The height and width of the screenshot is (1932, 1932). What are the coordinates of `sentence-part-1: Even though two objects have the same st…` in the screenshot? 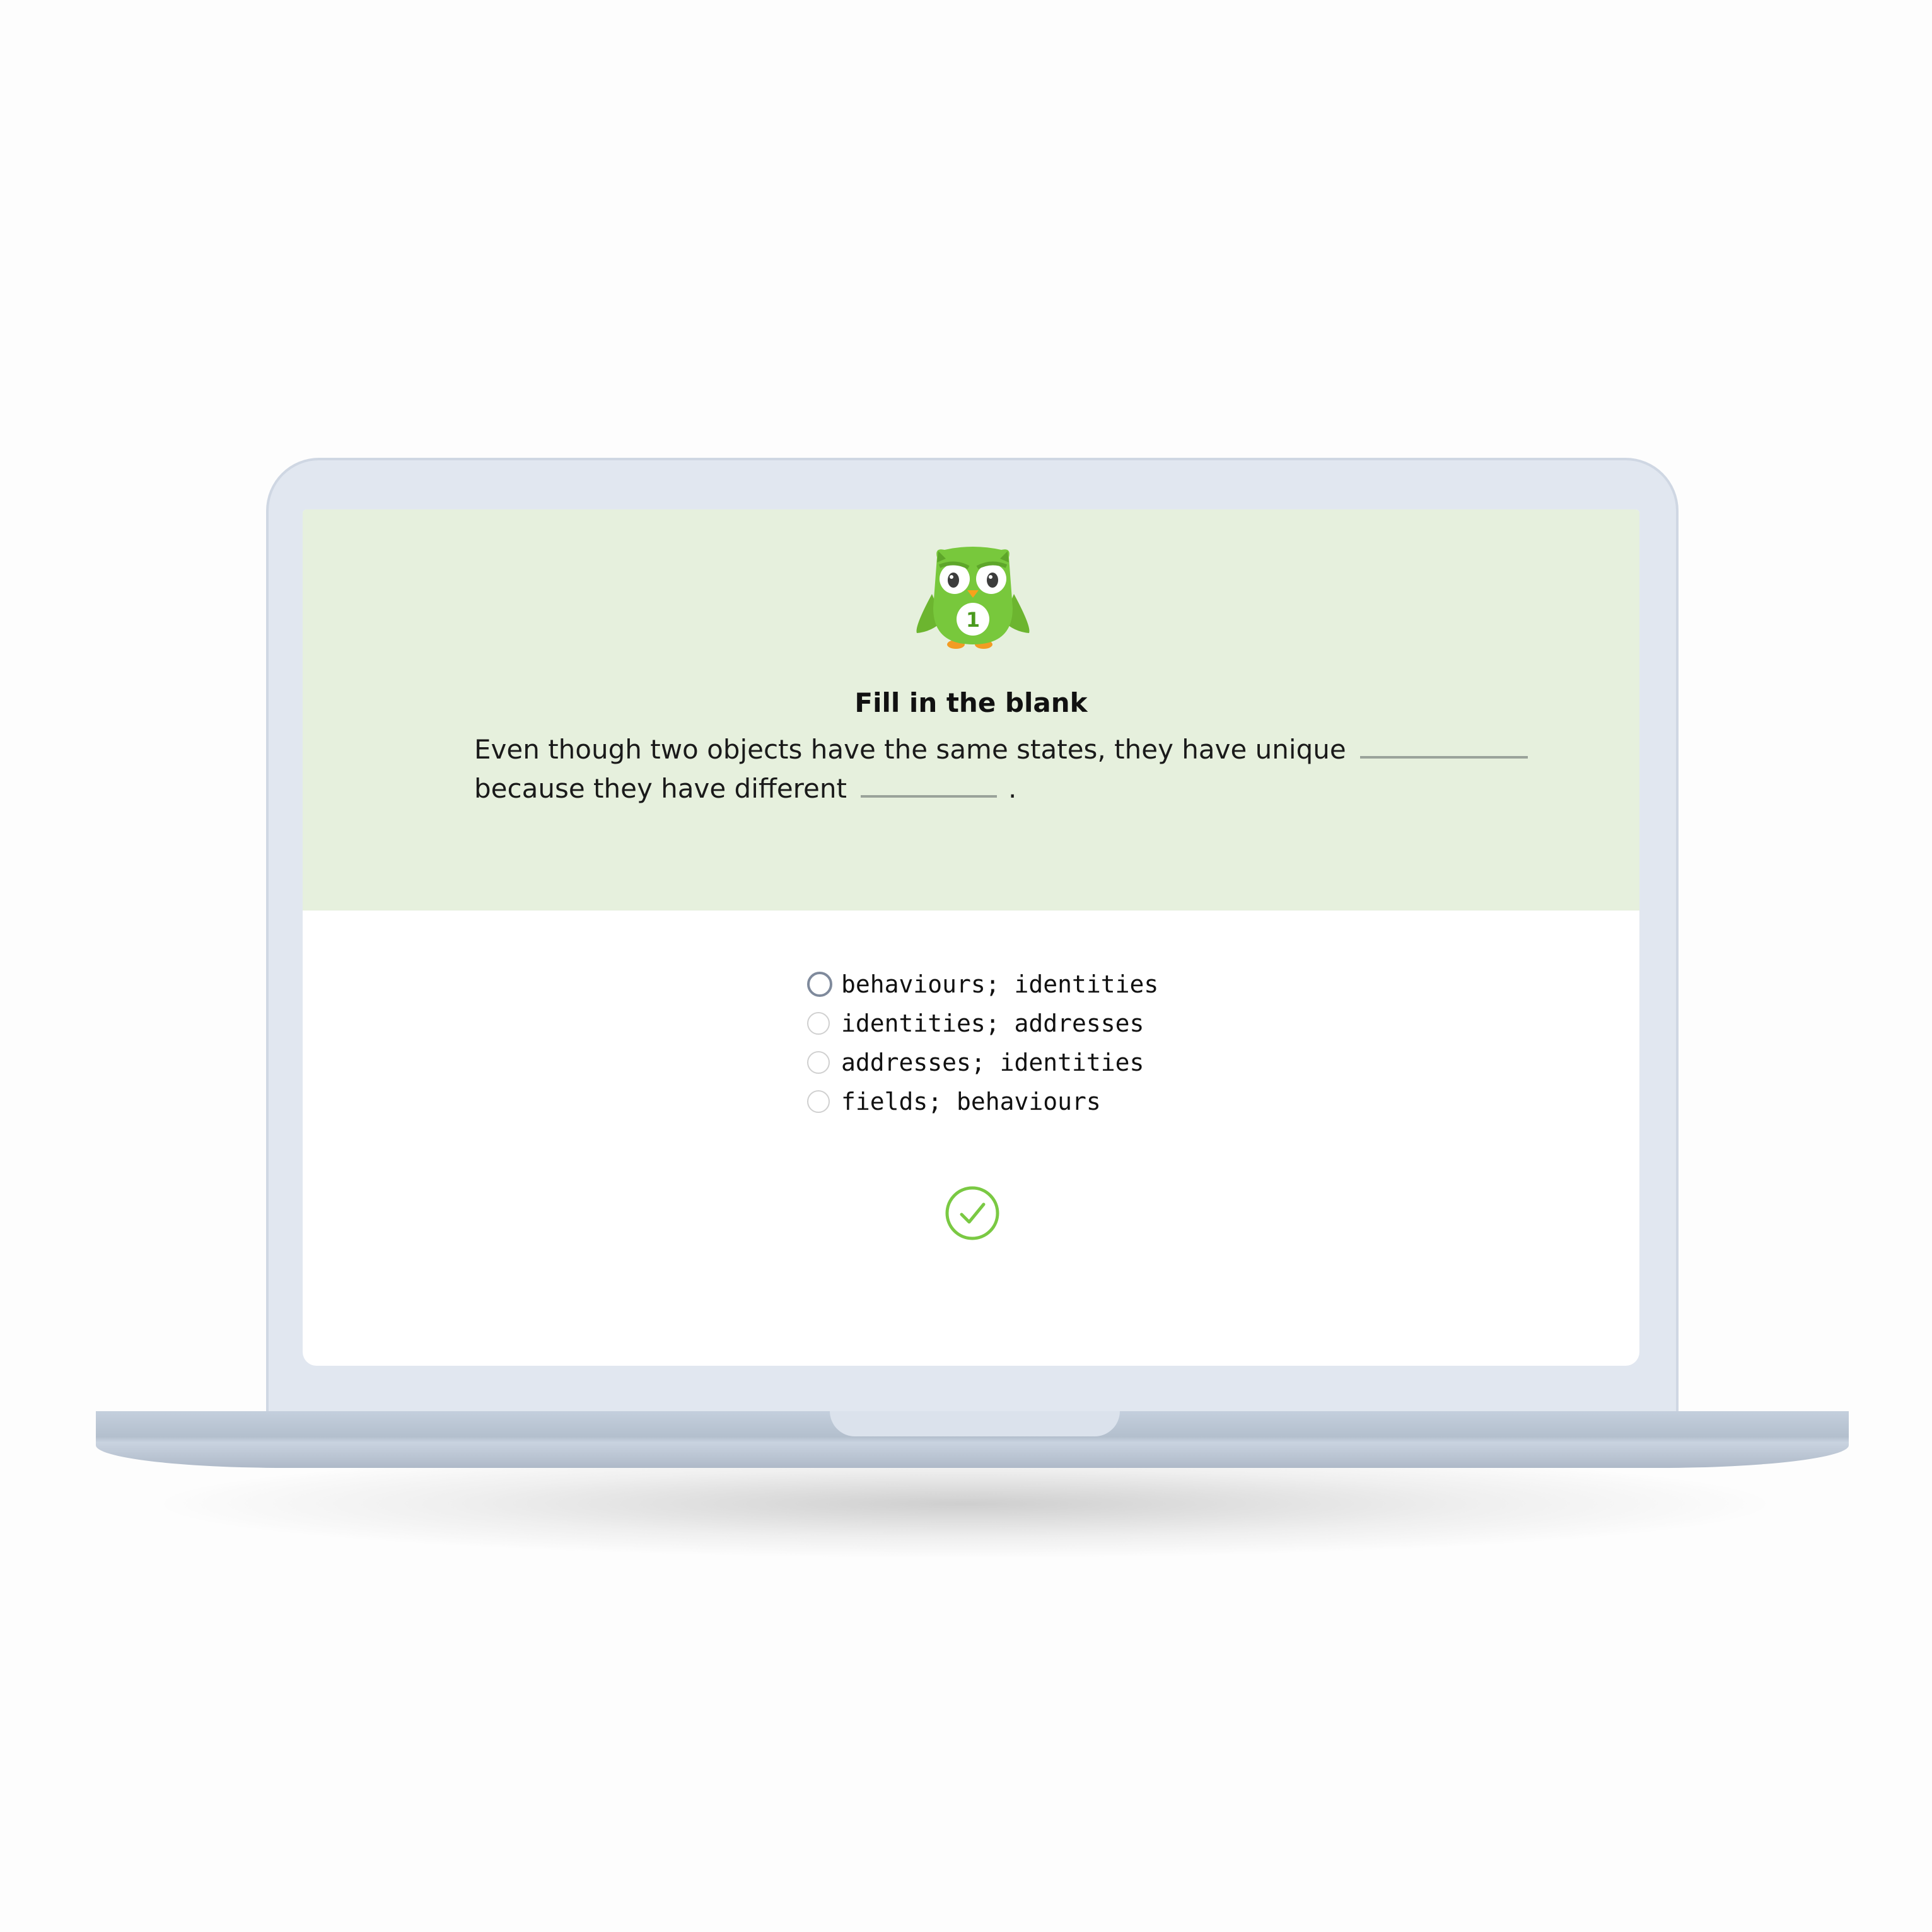 It's located at (910, 749).